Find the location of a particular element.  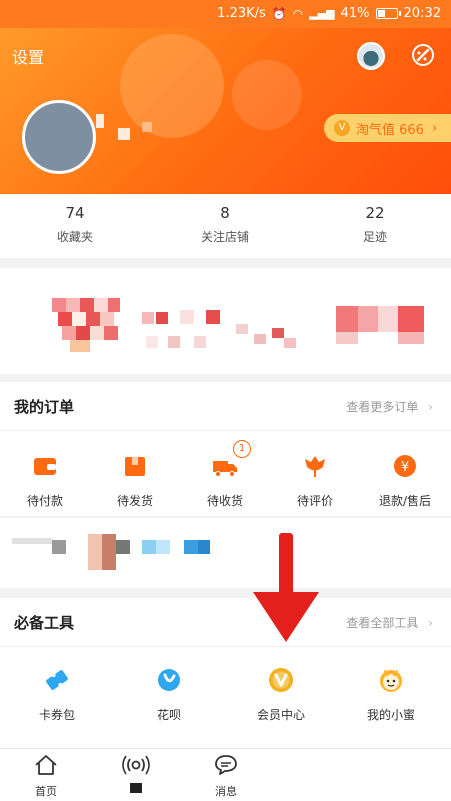

tool-coupon-wallet: 卡券包 is located at coordinates (57, 694).